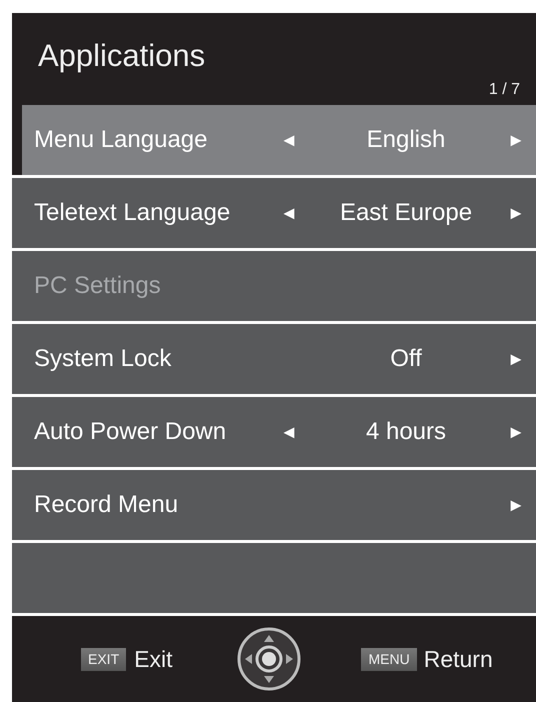 The image size is (536, 702). What do you see at coordinates (406, 212) in the screenshot?
I see `item-value: East Europe` at bounding box center [406, 212].